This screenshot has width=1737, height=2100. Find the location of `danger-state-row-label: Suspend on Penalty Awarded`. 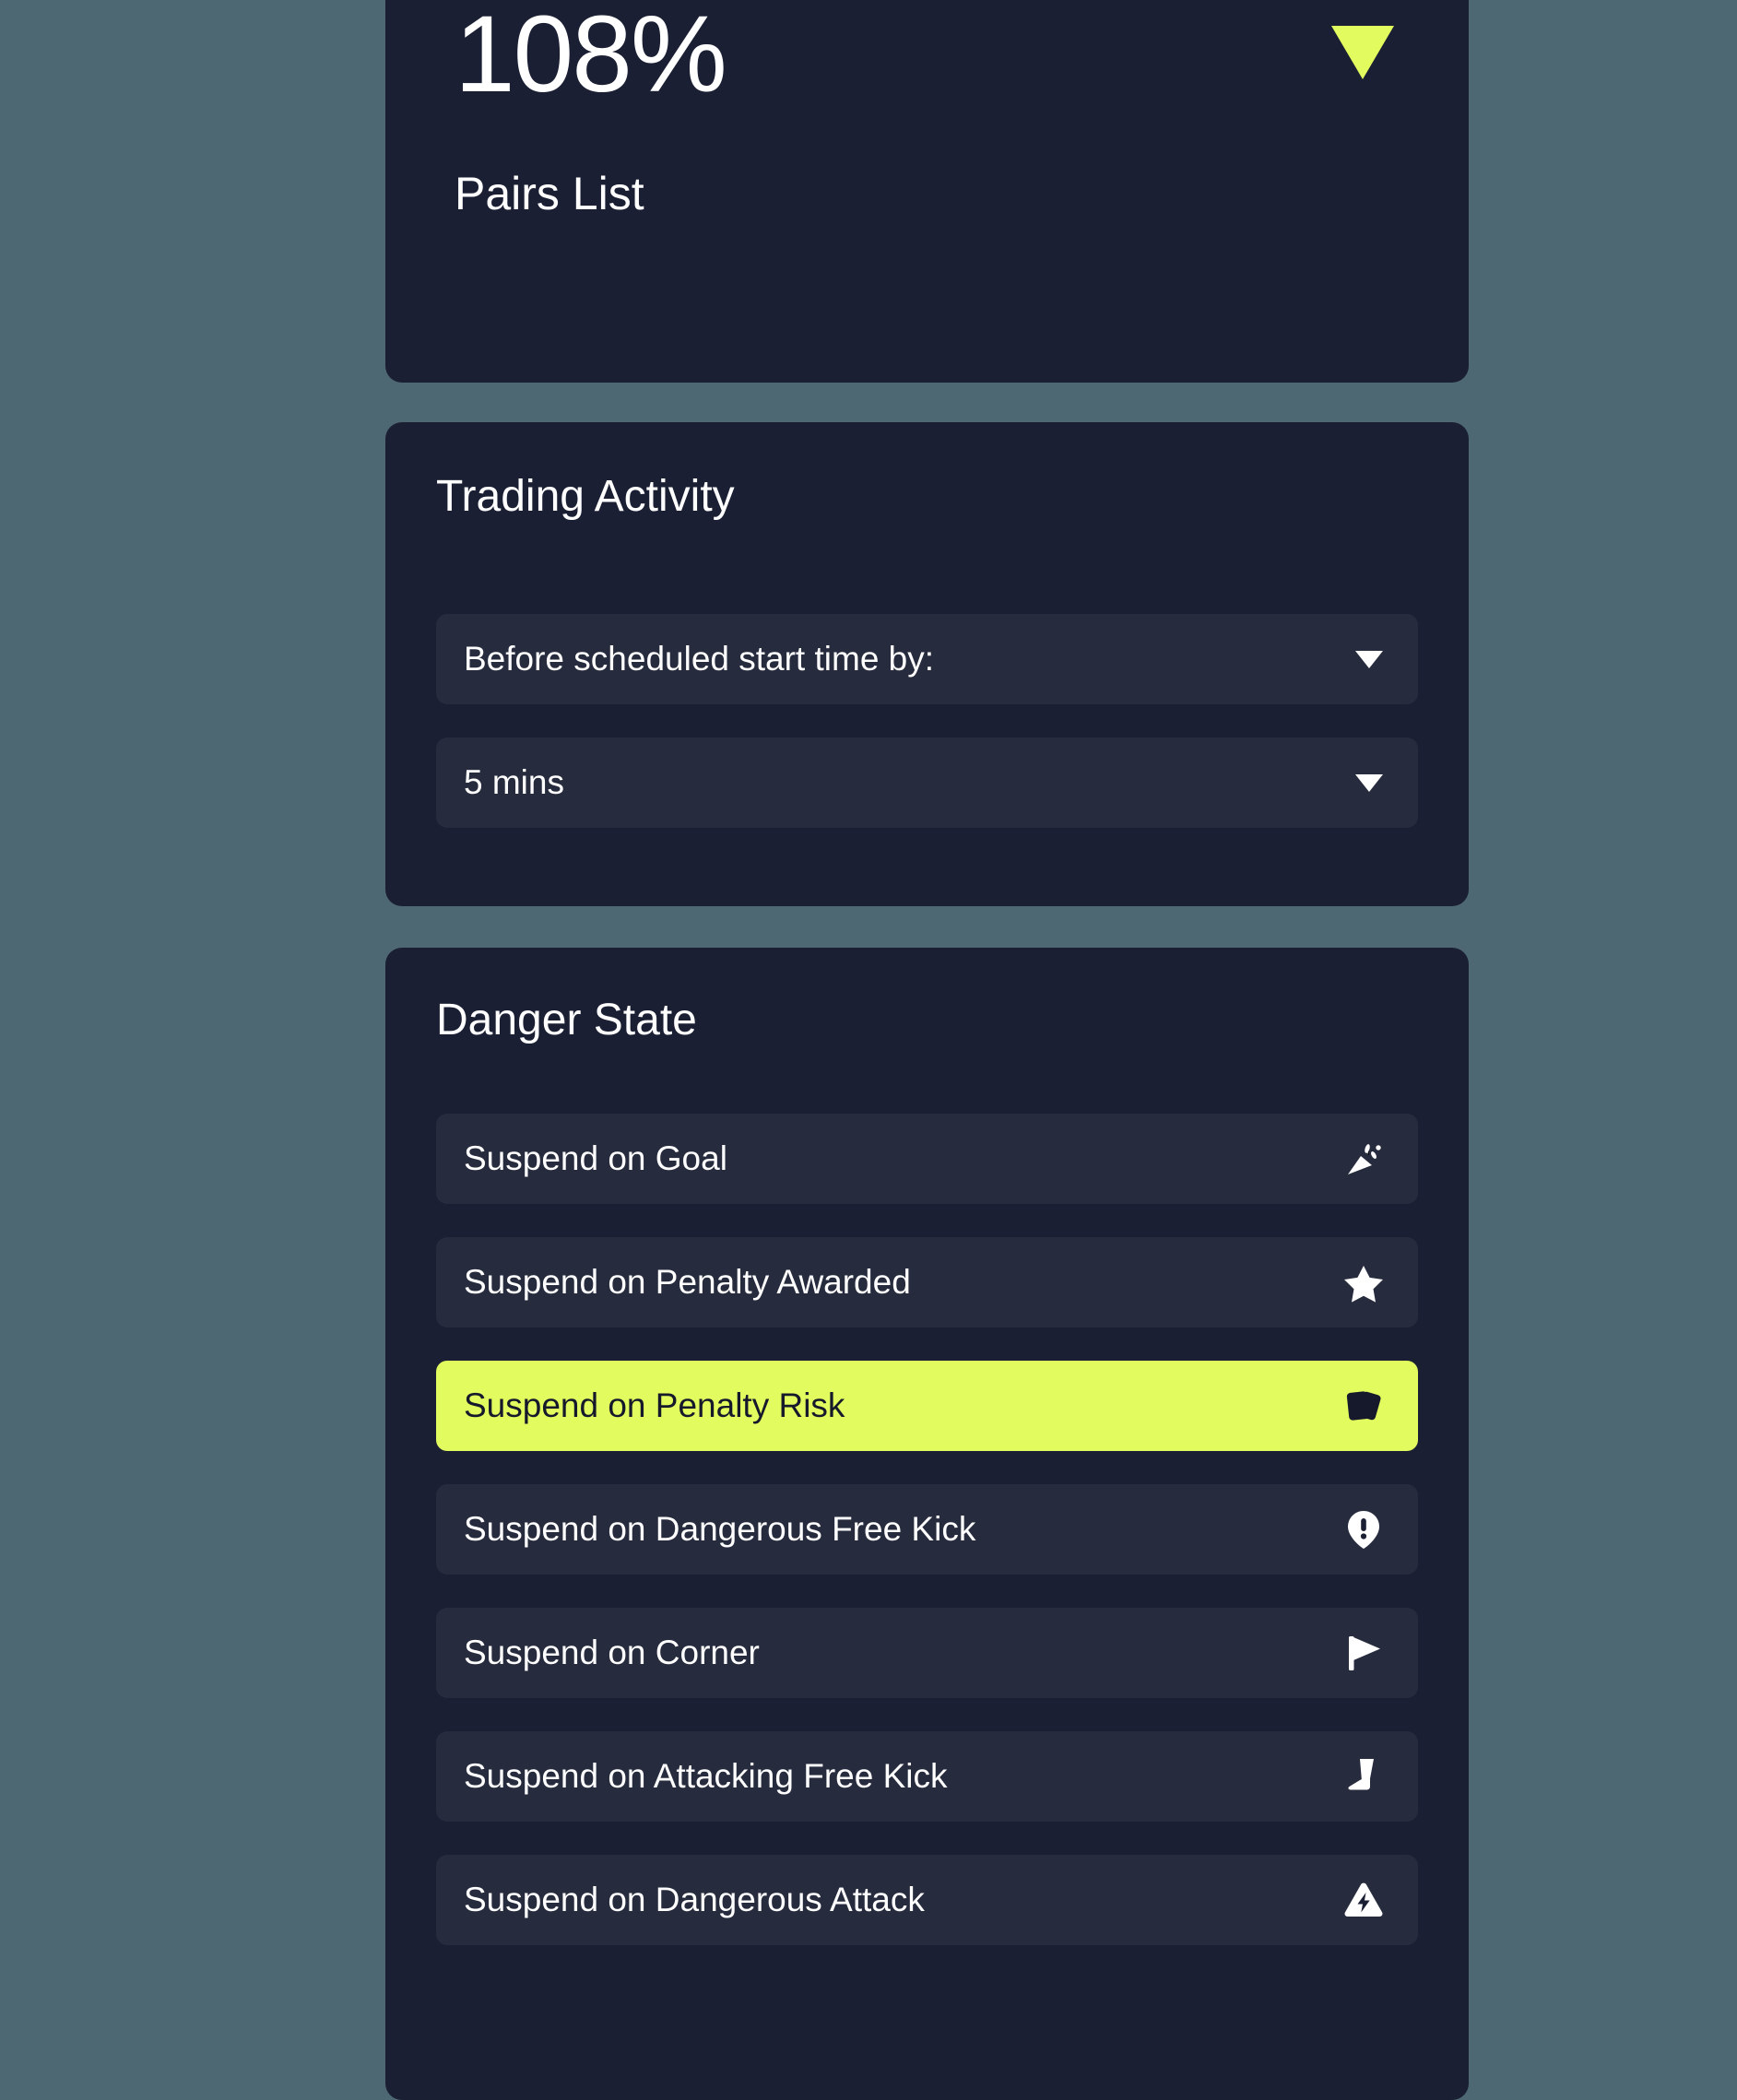

danger-state-row-label: Suspend on Penalty Awarded is located at coordinates (687, 1282).